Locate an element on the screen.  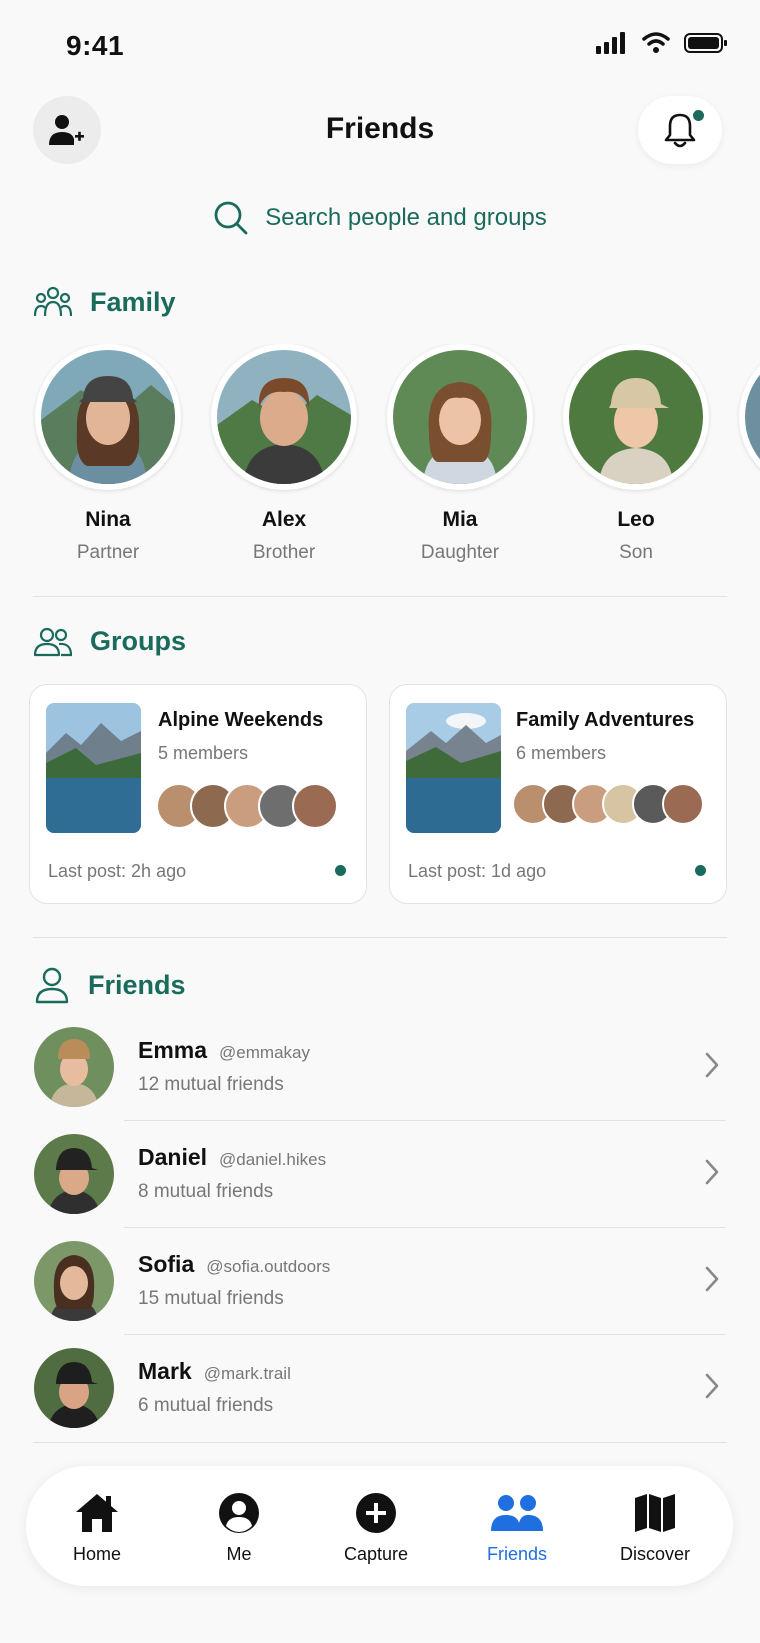
status-icons is located at coordinates (662, 43).